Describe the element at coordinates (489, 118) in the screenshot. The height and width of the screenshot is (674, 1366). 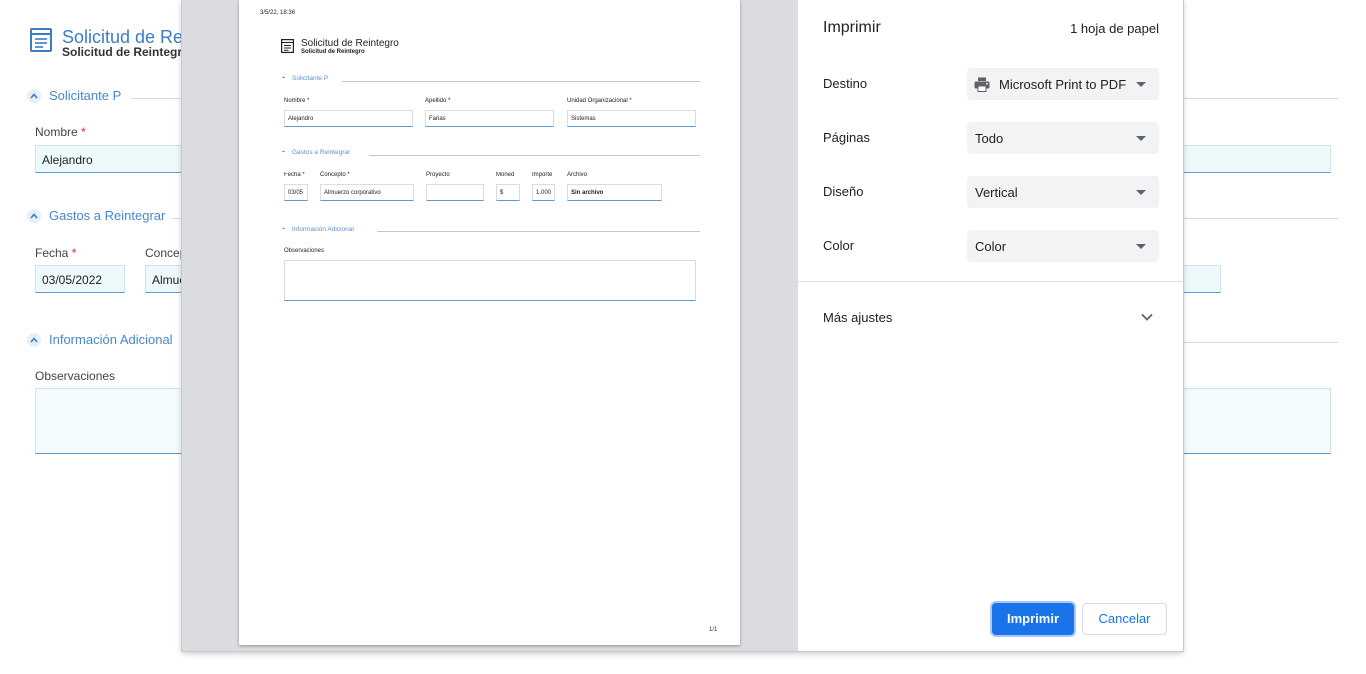
I see `preview-apellido-input: Farias` at that location.